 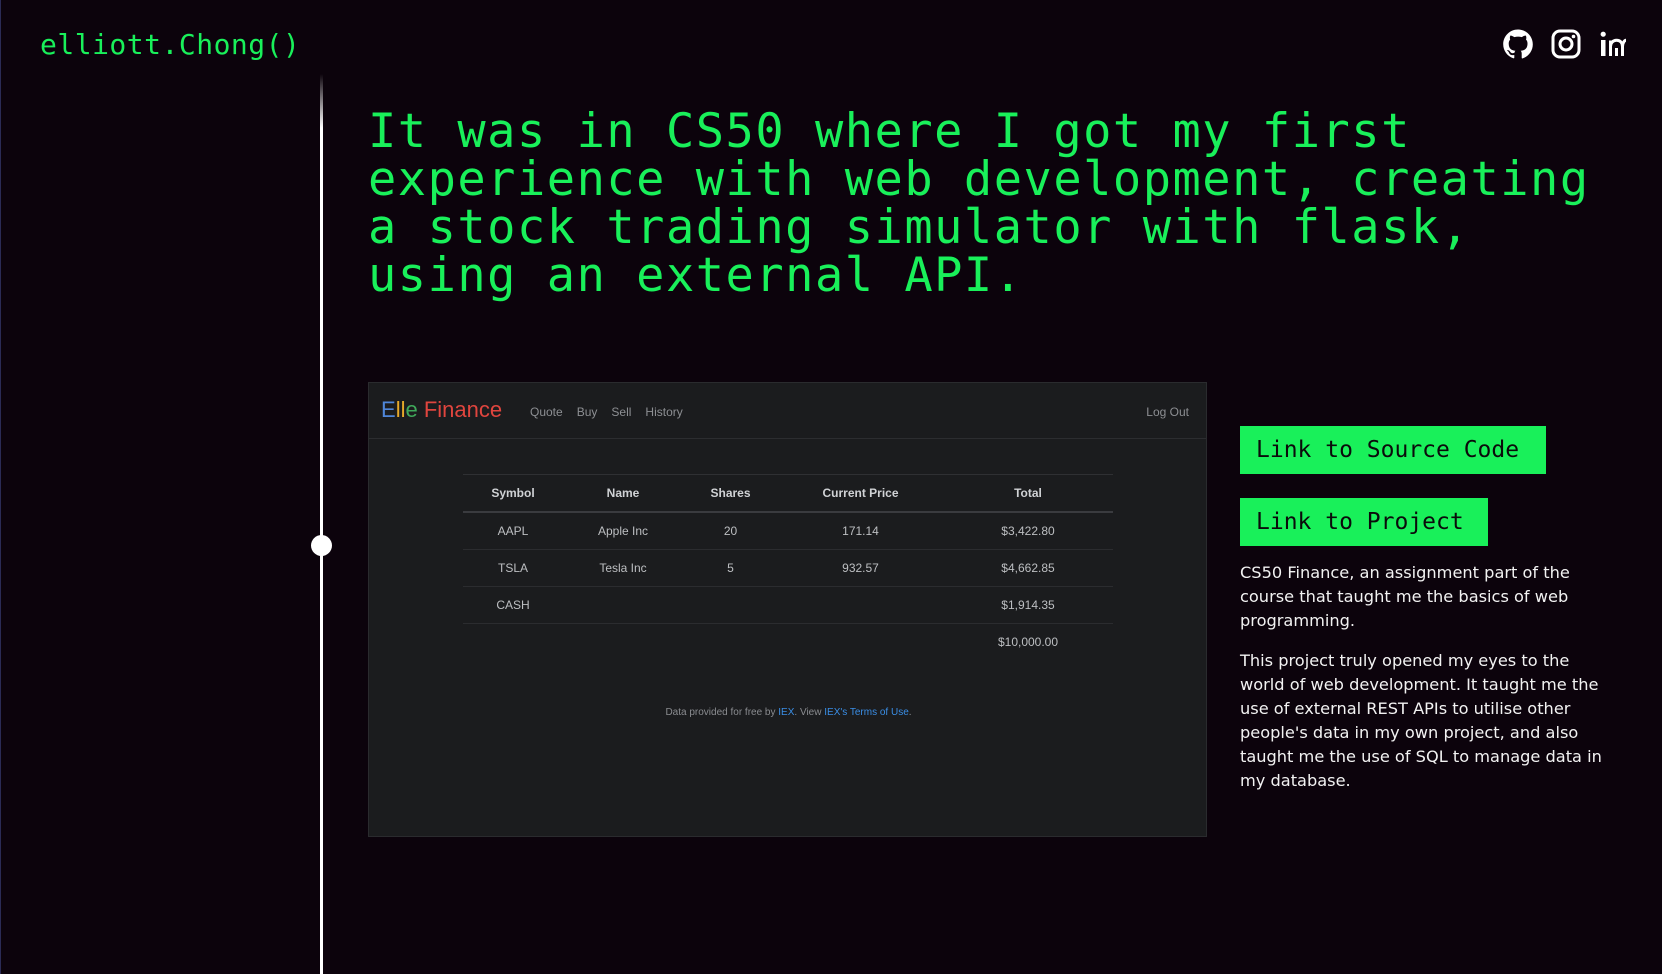 What do you see at coordinates (860, 493) in the screenshot?
I see `col-header-price: Current Price` at bounding box center [860, 493].